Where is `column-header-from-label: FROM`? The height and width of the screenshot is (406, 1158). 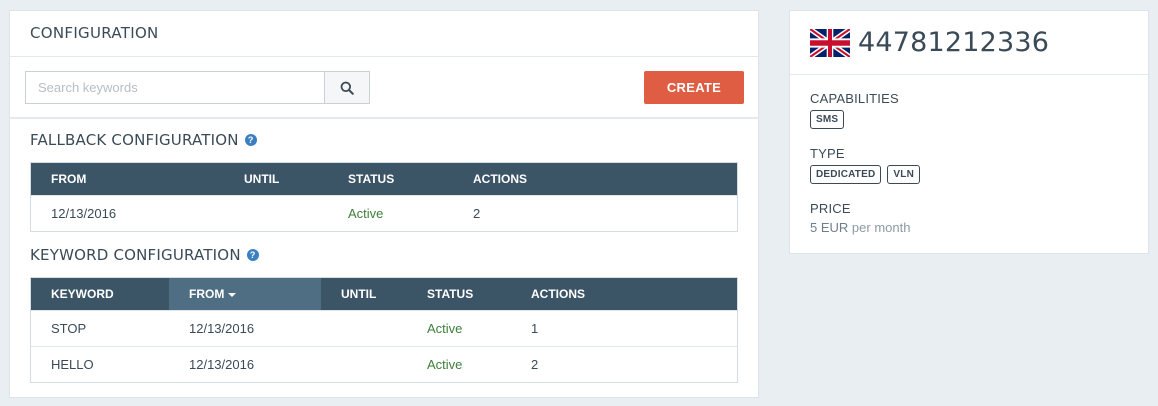 column-header-from-label: FROM is located at coordinates (207, 294).